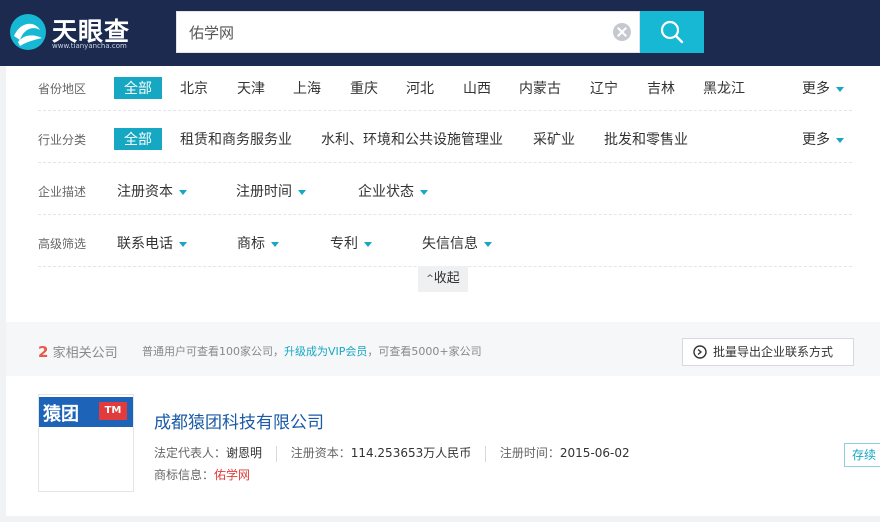 The image size is (880, 522). I want to click on vip-hint: 普通用户可查看100家公司，升级成为VIP会员，可查看5000+家公司, so click(312, 351).